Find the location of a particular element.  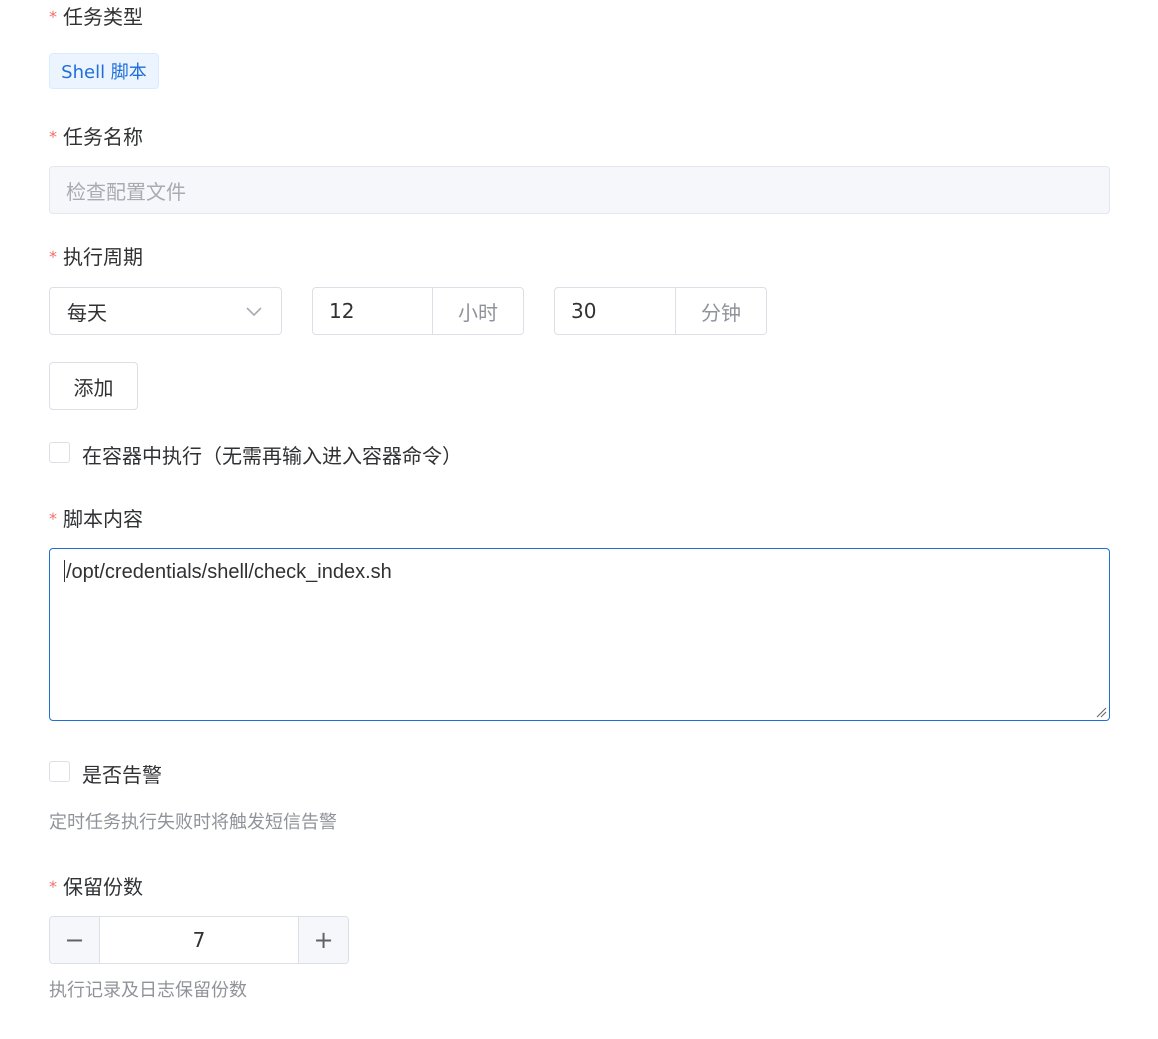

frequency-select: 每天 is located at coordinates (165, 311).